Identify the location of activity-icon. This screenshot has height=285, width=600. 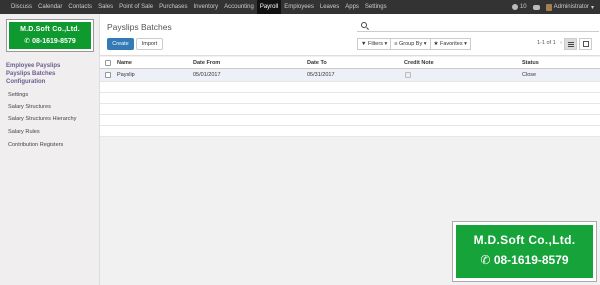
(514, 7).